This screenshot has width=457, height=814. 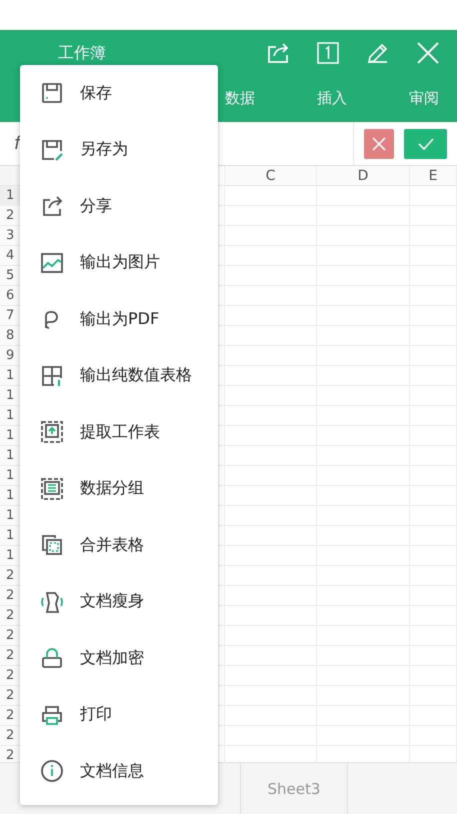 I want to click on slim-document-icon, so click(x=52, y=602).